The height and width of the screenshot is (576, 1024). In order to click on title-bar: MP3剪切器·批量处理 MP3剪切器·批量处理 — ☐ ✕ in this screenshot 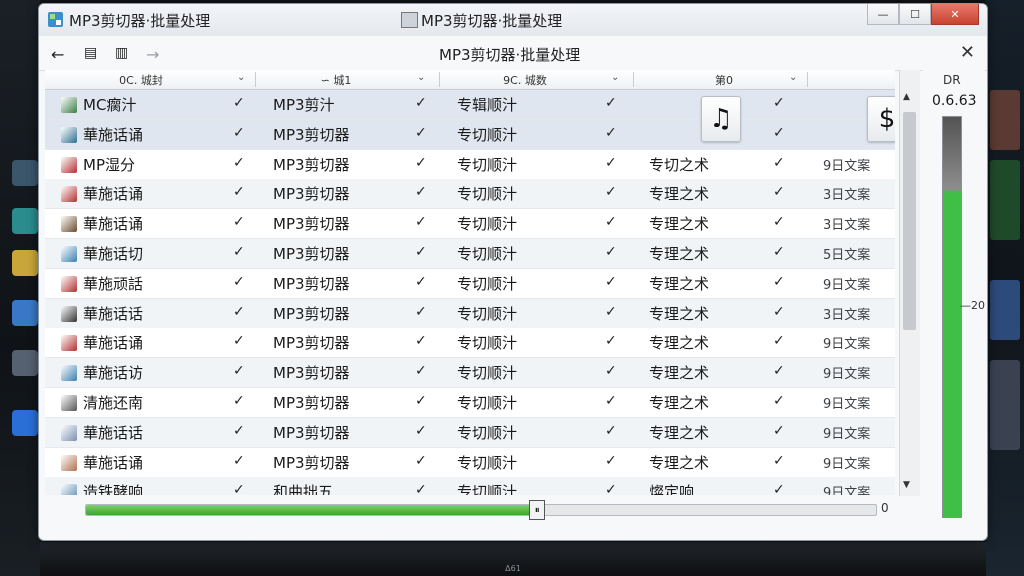, I will do `click(513, 20)`.